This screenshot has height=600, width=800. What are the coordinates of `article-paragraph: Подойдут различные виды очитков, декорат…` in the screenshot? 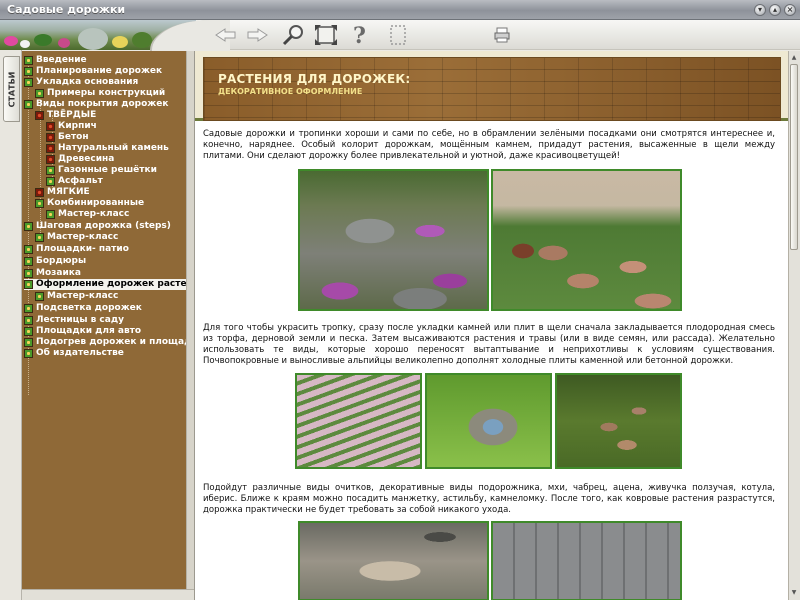 It's located at (489, 499).